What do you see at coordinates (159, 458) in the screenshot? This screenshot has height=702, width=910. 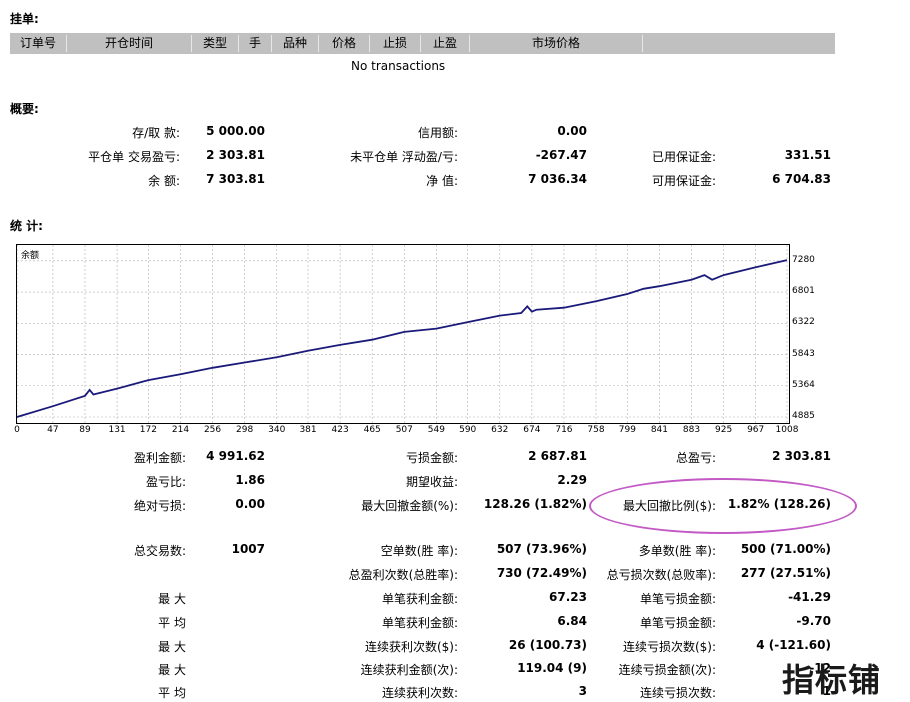 I see `stats-label: 盈利金额:` at bounding box center [159, 458].